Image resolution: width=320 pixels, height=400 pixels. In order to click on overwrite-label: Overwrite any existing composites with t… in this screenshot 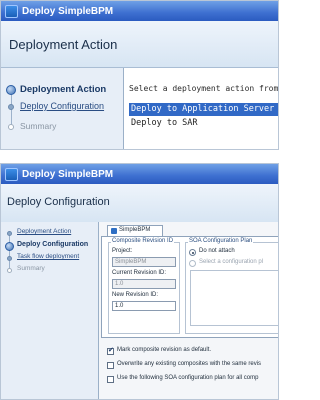, I will do `click(189, 364)`.